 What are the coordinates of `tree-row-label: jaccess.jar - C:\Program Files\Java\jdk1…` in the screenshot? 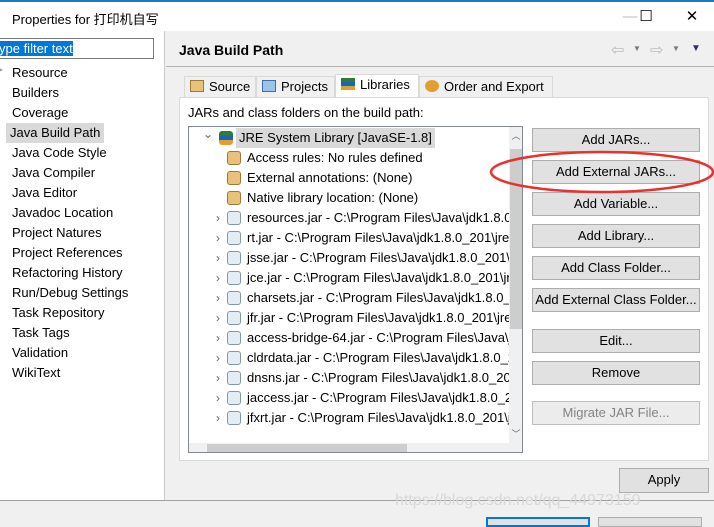 It's located at (378, 397).